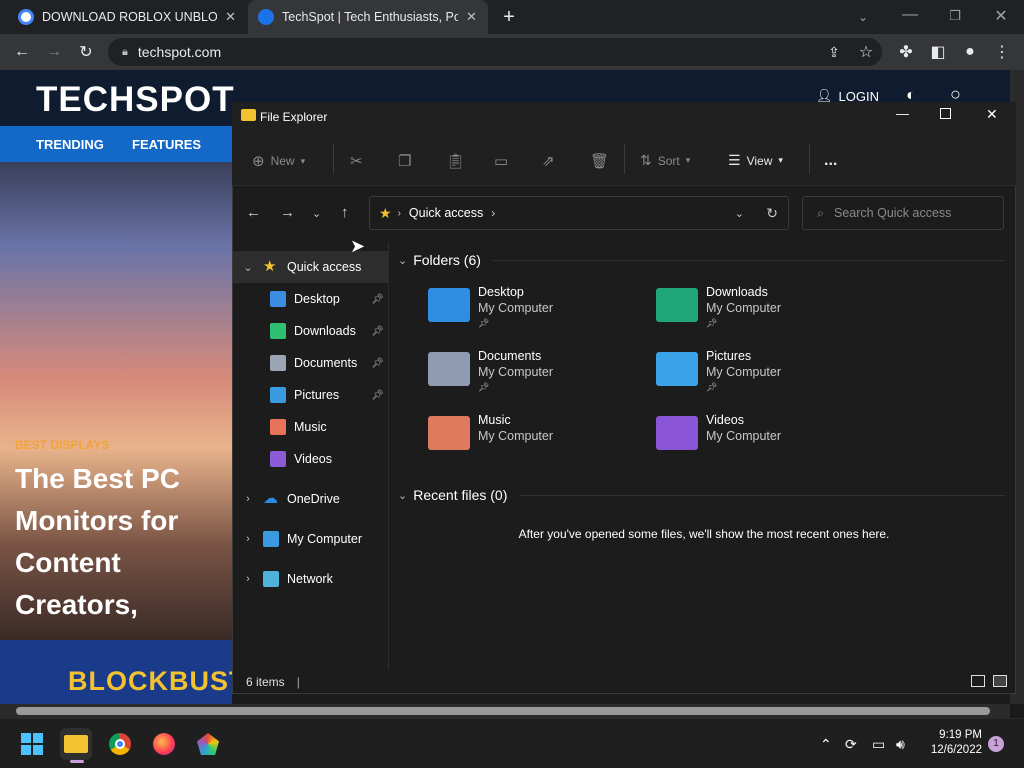 Image resolution: width=1024 pixels, height=768 pixels. I want to click on hero-category: BEST DISPLAYS, so click(62, 445).